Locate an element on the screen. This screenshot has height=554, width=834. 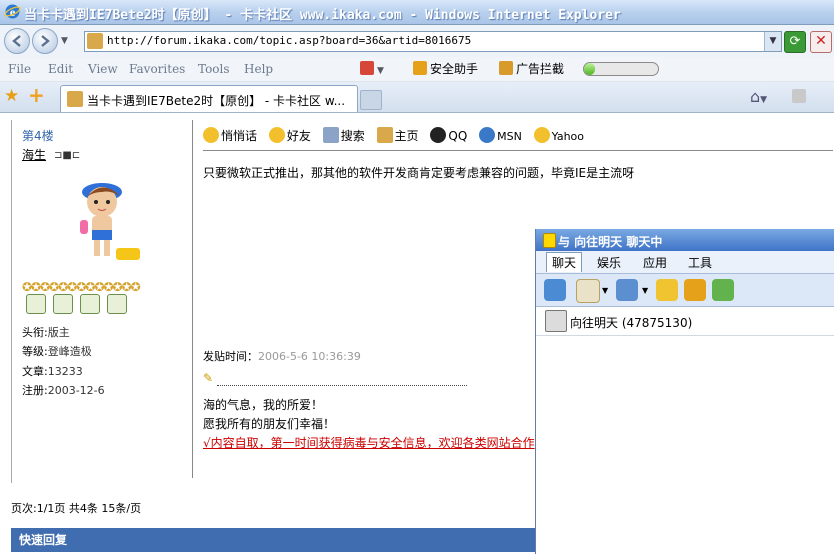
pagination: 页次:1/1页 共4条 15条/页 is located at coordinates (76, 508).